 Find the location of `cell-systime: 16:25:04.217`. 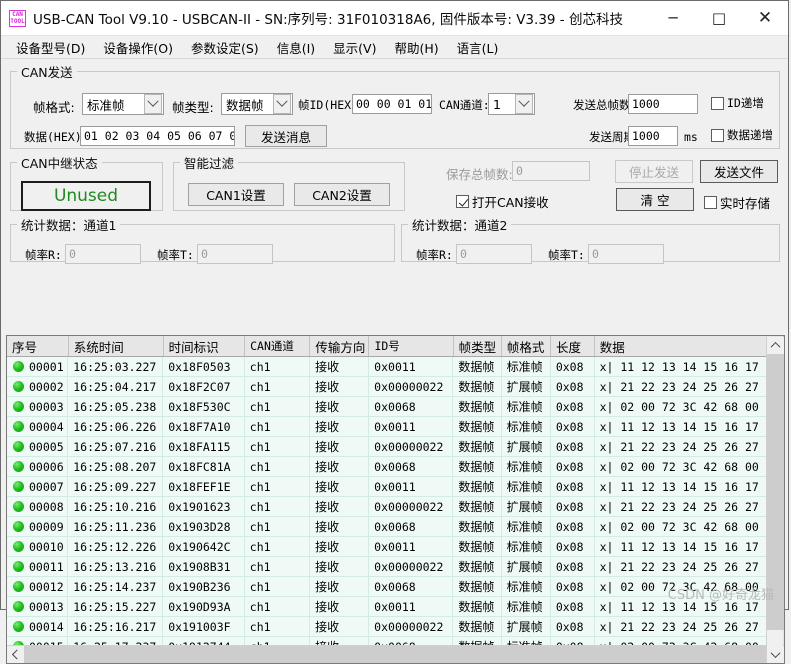

cell-systime: 16:25:04.217 is located at coordinates (116, 386).